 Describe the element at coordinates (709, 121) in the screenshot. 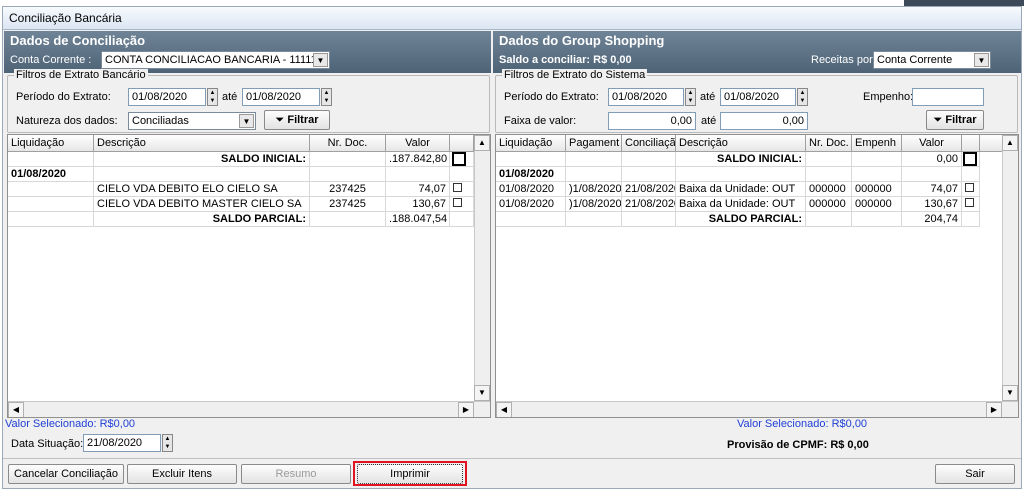

I see `range-to-label: até` at that location.